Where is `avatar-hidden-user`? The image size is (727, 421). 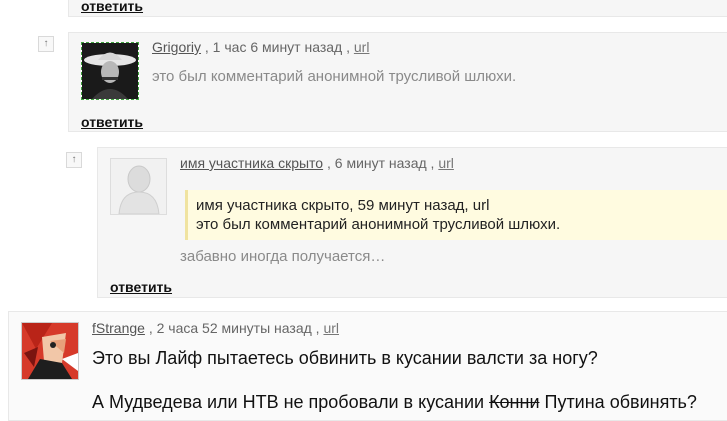 avatar-hidden-user is located at coordinates (138, 186).